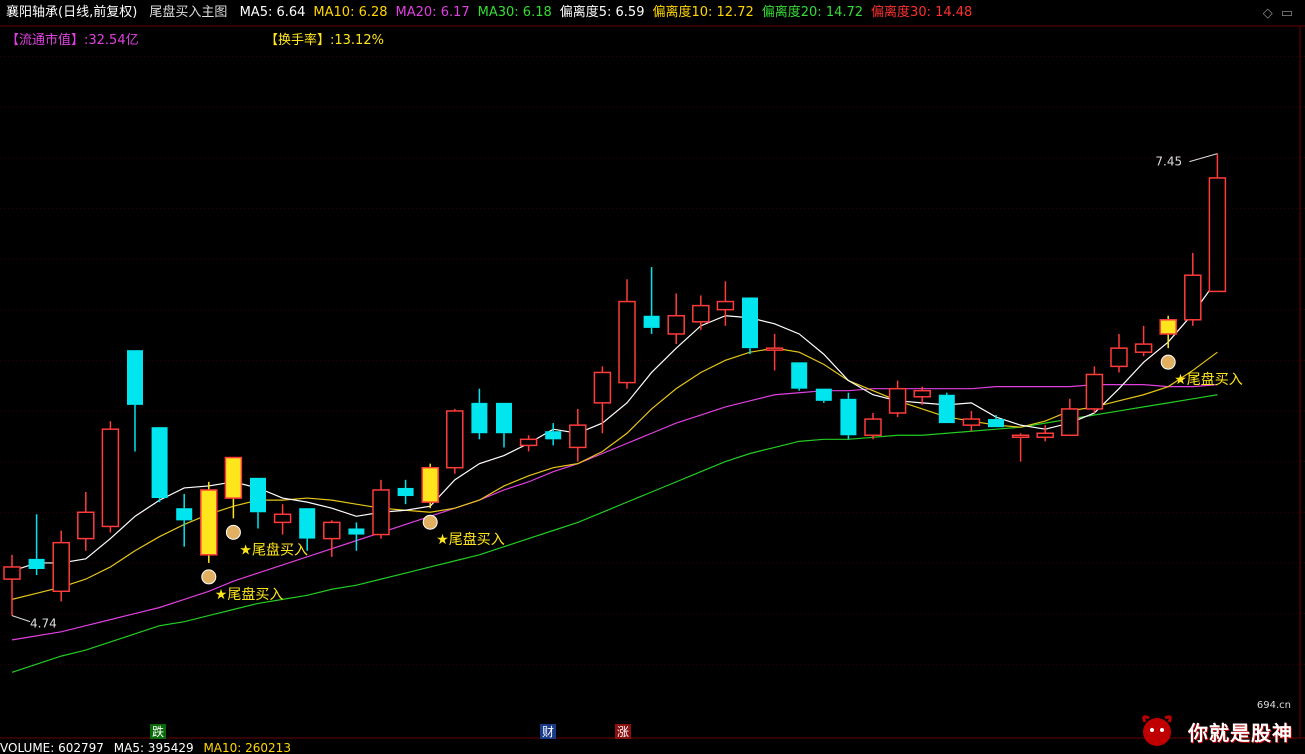 The height and width of the screenshot is (754, 1305). I want to click on market-cap-label: 【流通市值】:32.54亿, so click(72, 40).